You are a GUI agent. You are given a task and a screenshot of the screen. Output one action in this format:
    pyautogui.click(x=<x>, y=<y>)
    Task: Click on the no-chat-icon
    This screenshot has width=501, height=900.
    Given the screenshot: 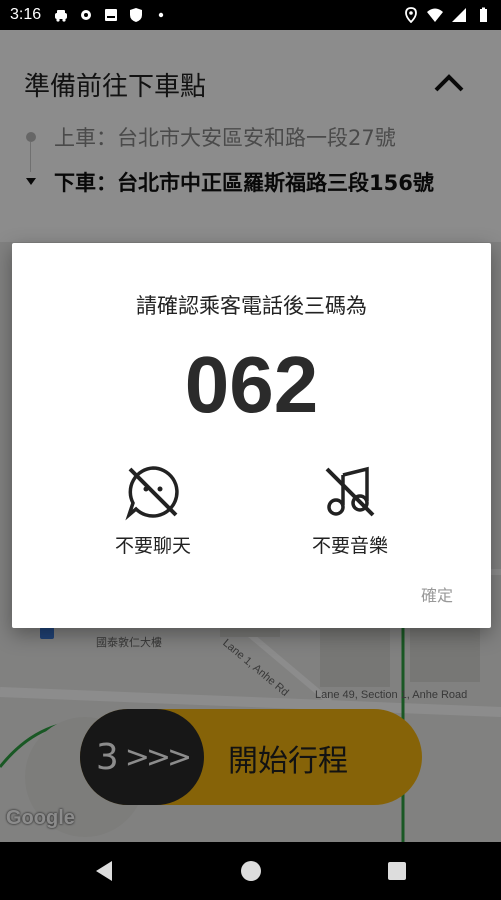 What is the action you would take?
    pyautogui.click(x=152, y=493)
    